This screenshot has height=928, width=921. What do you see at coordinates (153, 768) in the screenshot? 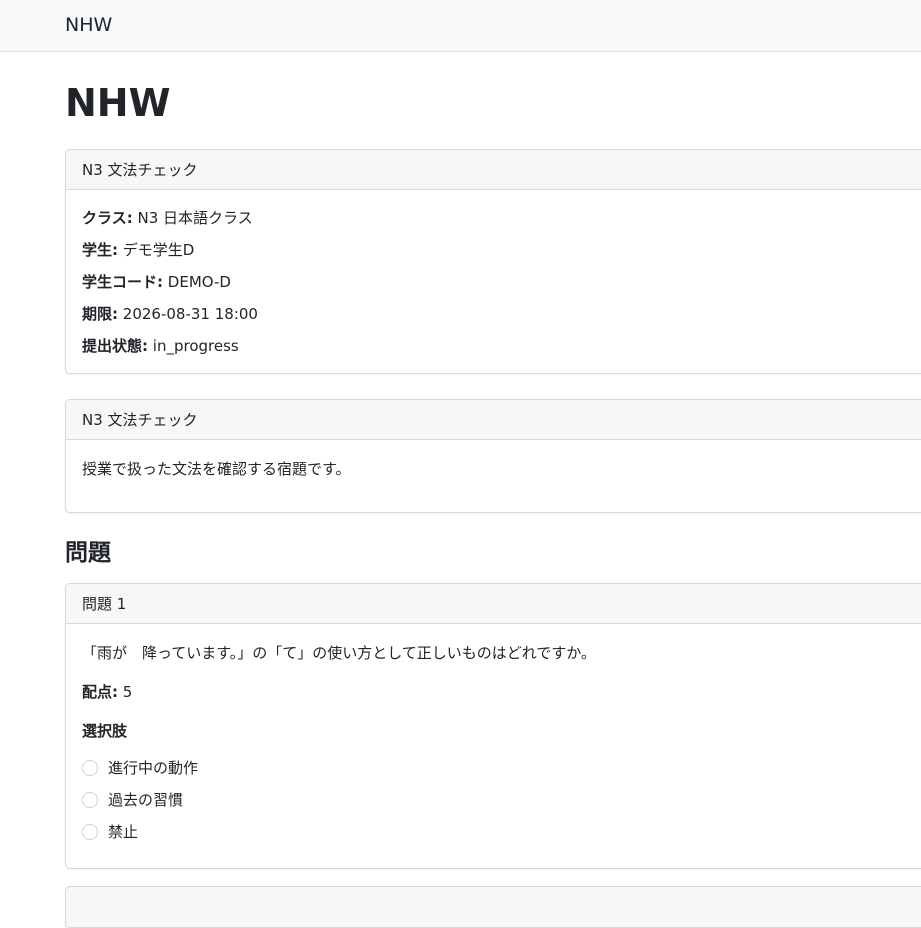
I see `choice-label: 進行中の動作` at bounding box center [153, 768].